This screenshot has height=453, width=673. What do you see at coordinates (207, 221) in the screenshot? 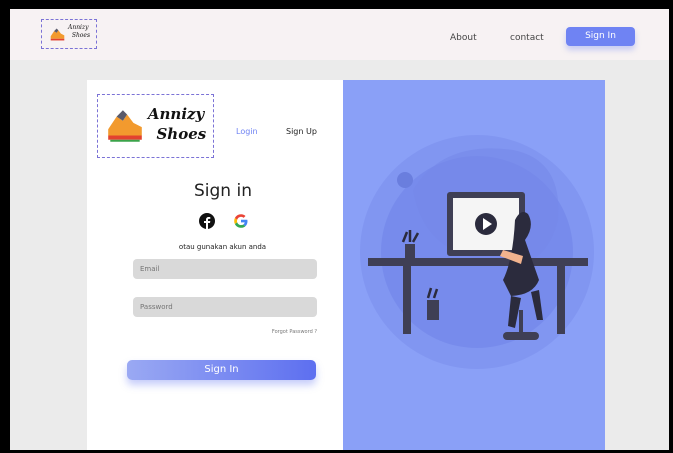
I see `facebook-icon` at bounding box center [207, 221].